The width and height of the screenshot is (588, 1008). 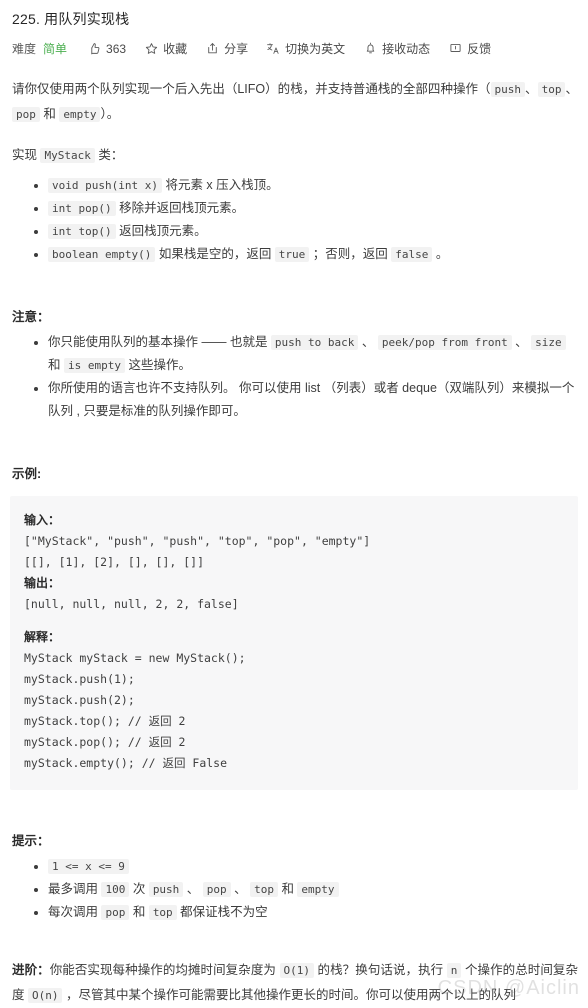 I want to click on note-text-b: 、, so click(x=368, y=342).